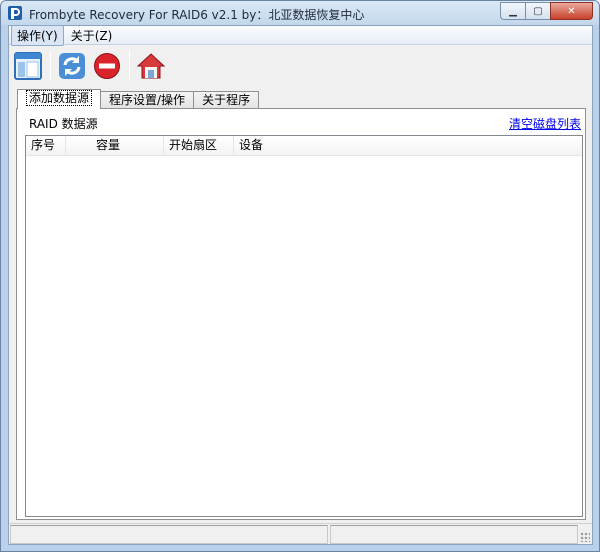  I want to click on tab-settings: 程序设置/操作, so click(147, 100).